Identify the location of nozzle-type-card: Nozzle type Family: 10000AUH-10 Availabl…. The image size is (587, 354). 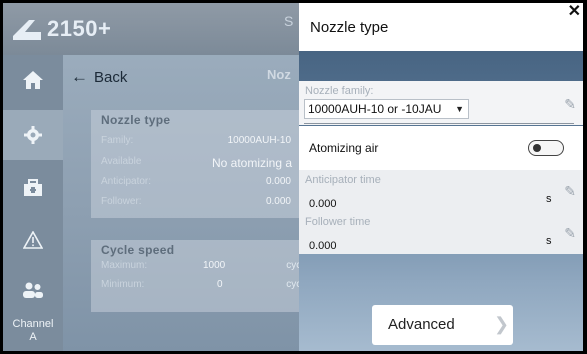
(198, 164).